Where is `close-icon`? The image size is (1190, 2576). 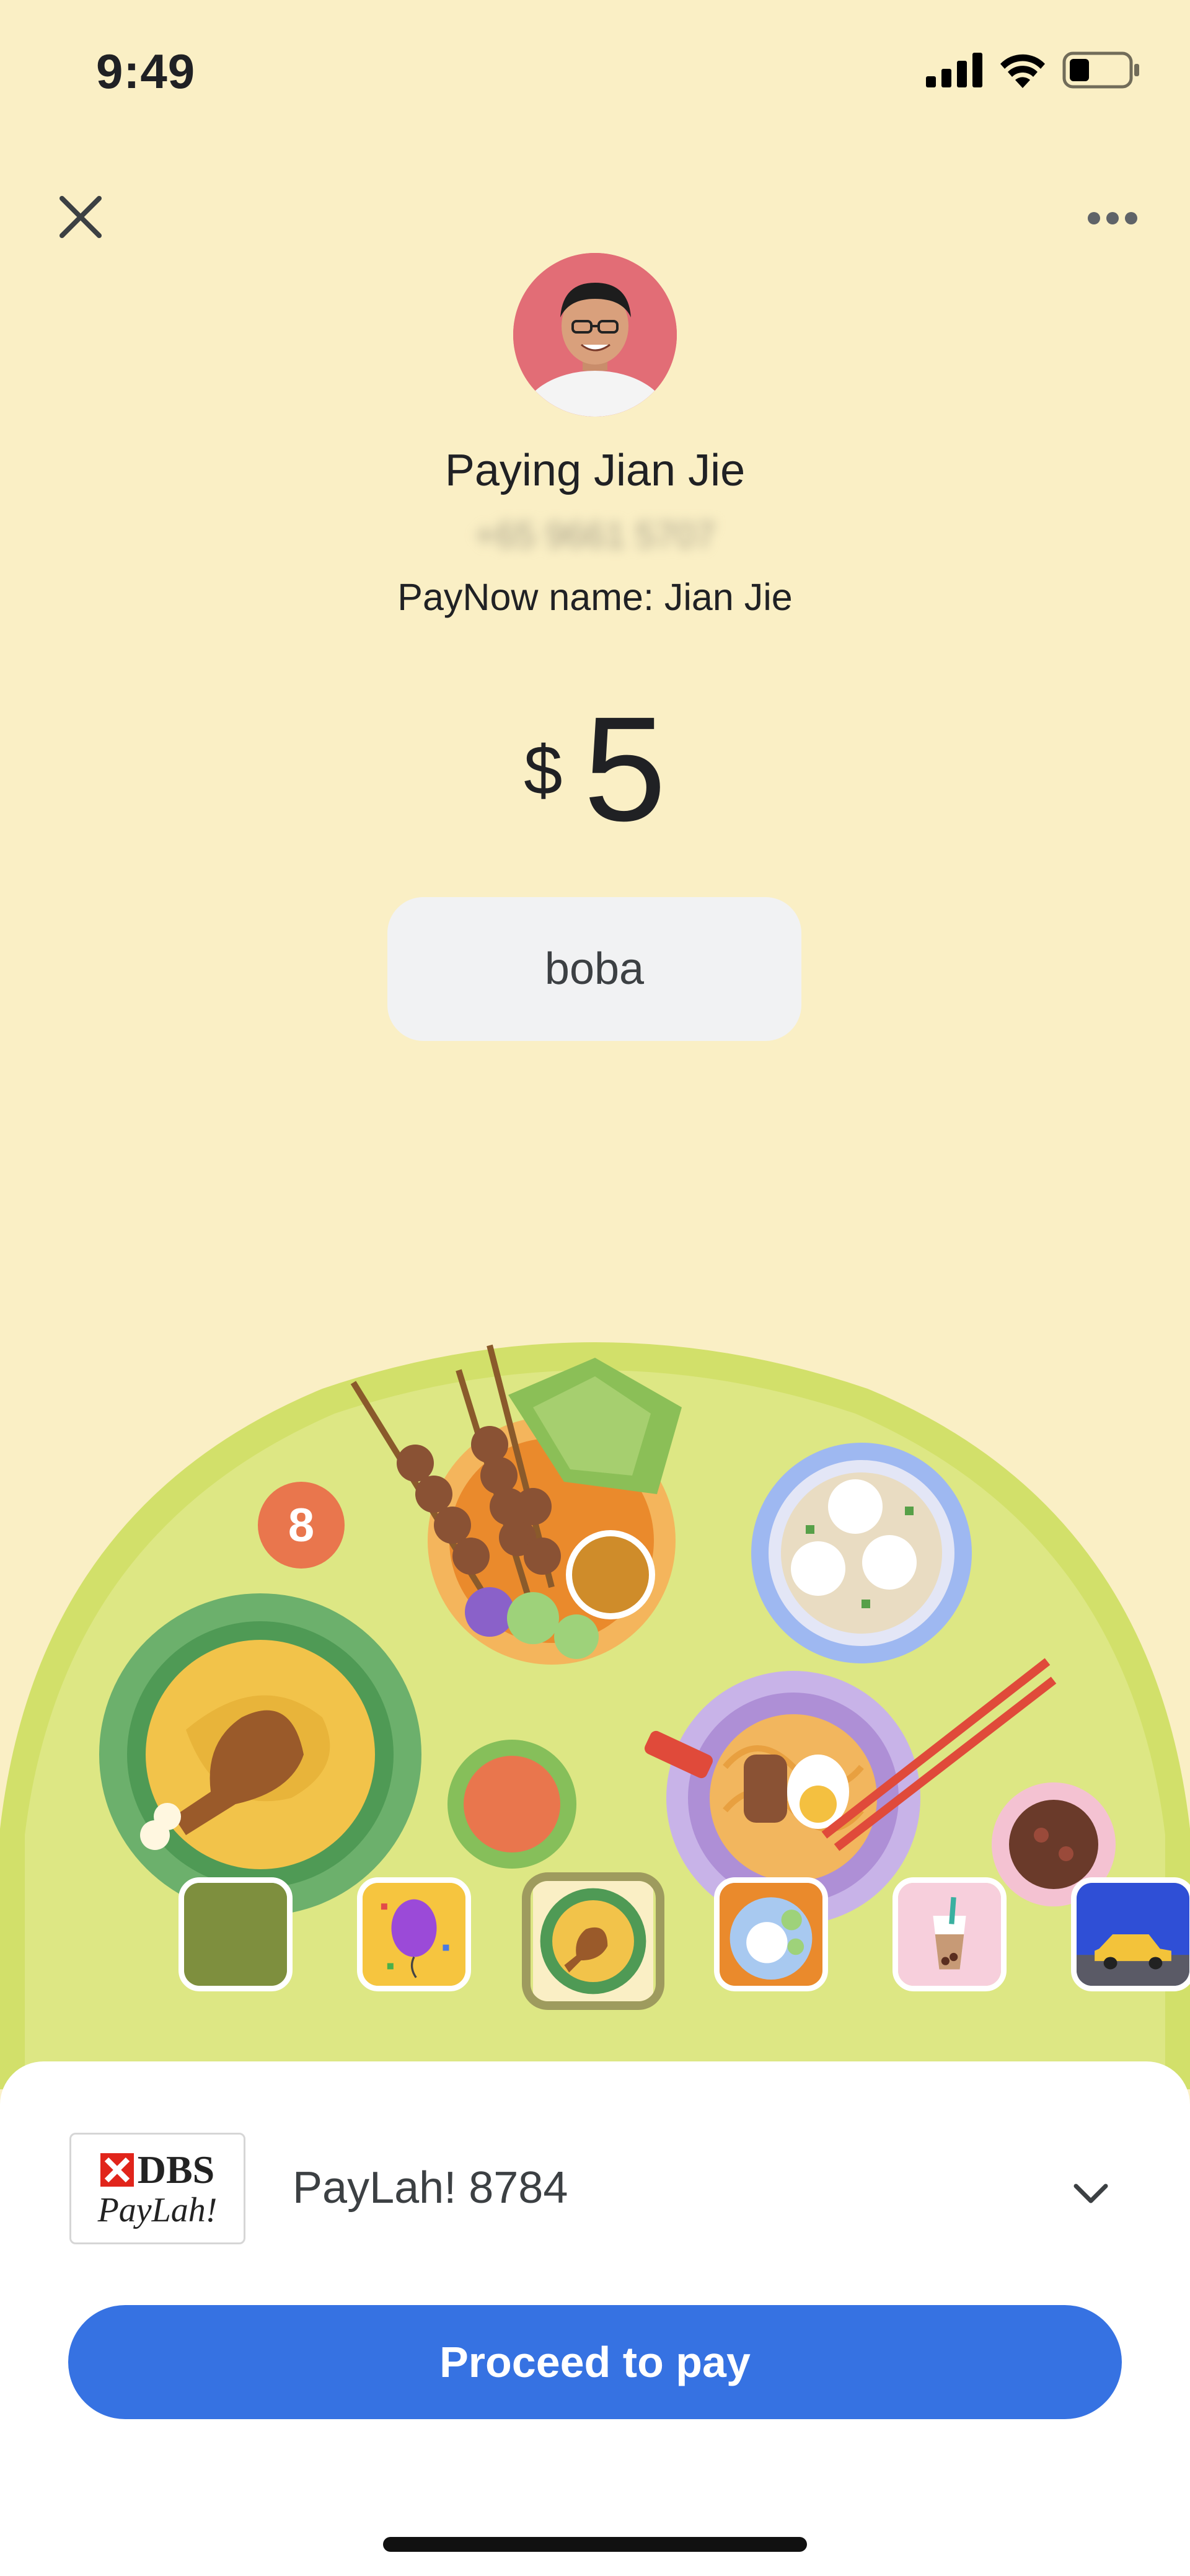
close-icon is located at coordinates (81, 217).